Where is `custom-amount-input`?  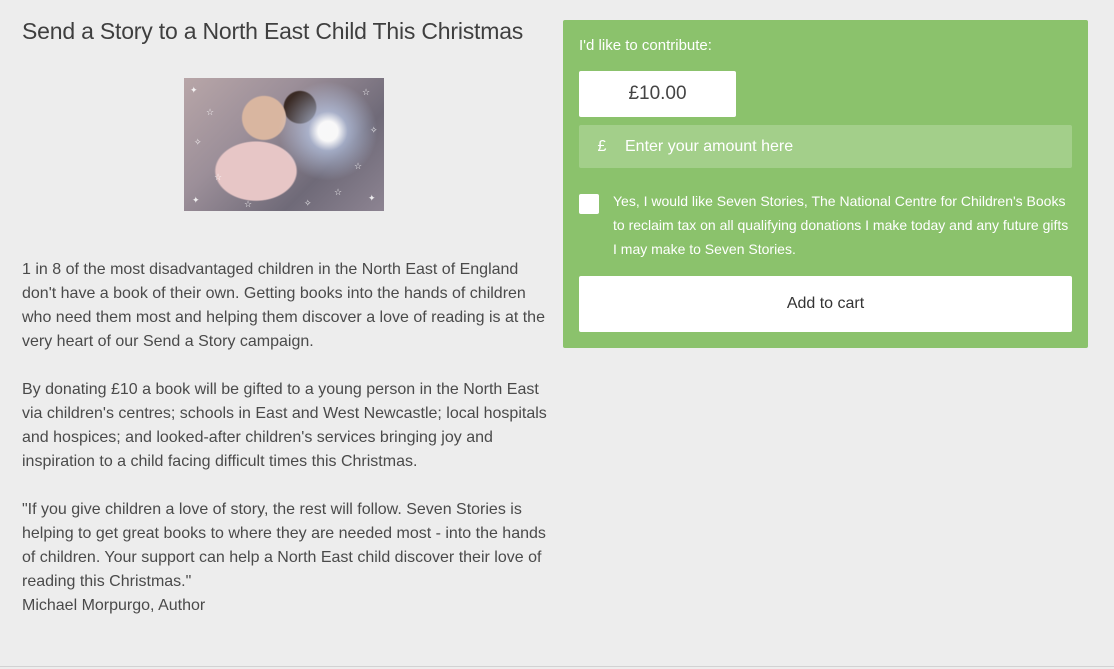 custom-amount-input is located at coordinates (848, 146).